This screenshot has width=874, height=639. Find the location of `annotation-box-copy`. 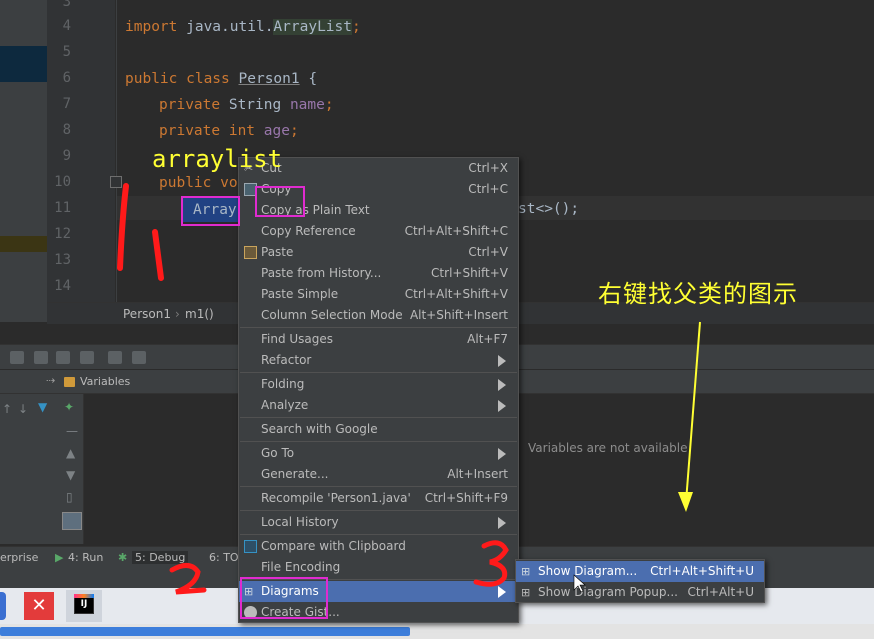

annotation-box-copy is located at coordinates (280, 201).